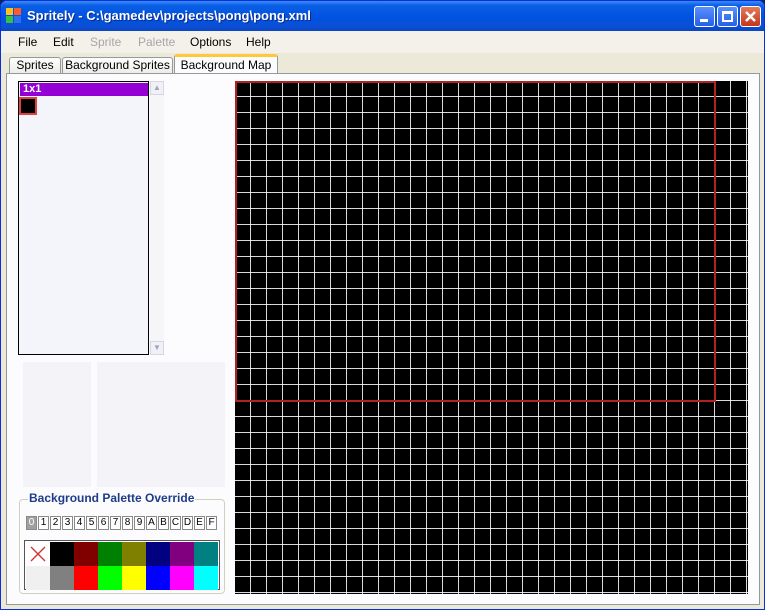  I want to click on menu-palette: Palette, so click(156, 42).